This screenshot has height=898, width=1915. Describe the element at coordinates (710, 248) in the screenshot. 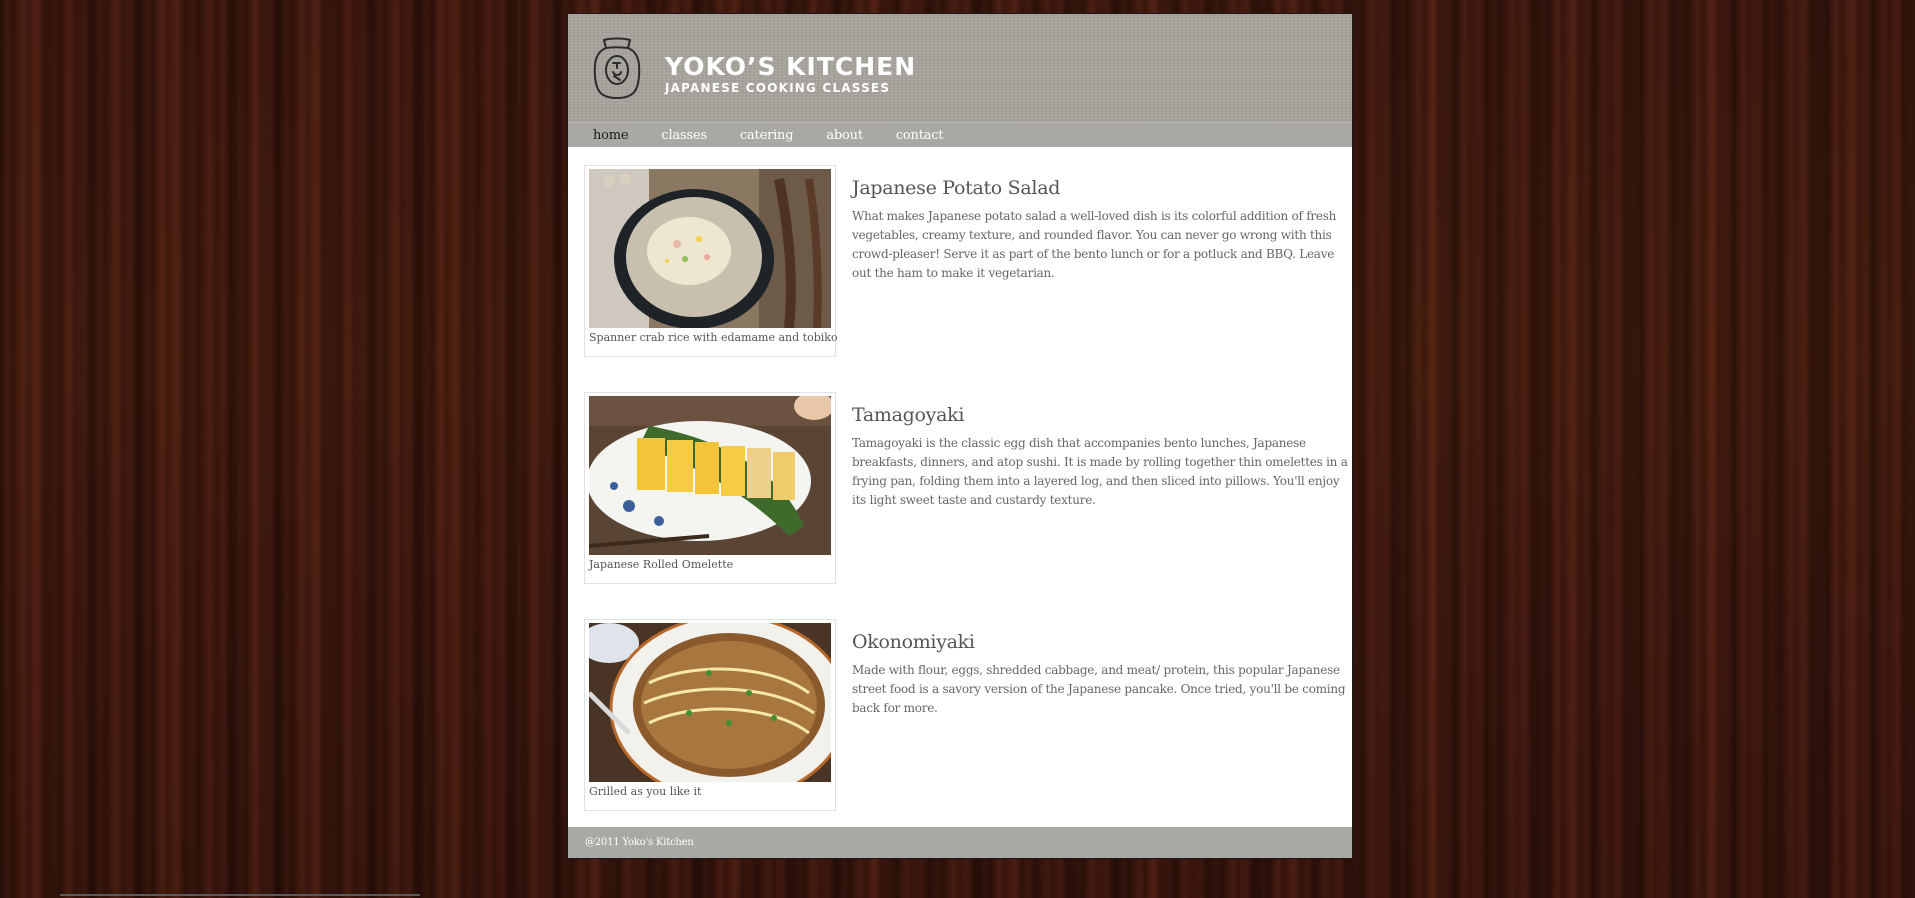

I see `potato-salad-photo` at that location.